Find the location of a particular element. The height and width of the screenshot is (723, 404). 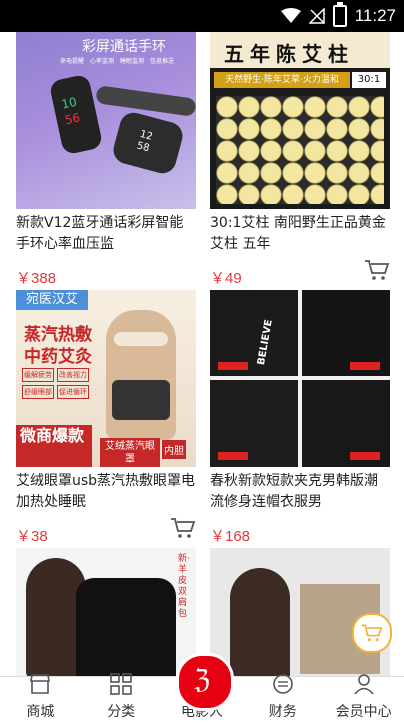

watch-illustration: 12 58 is located at coordinates (148, 143).